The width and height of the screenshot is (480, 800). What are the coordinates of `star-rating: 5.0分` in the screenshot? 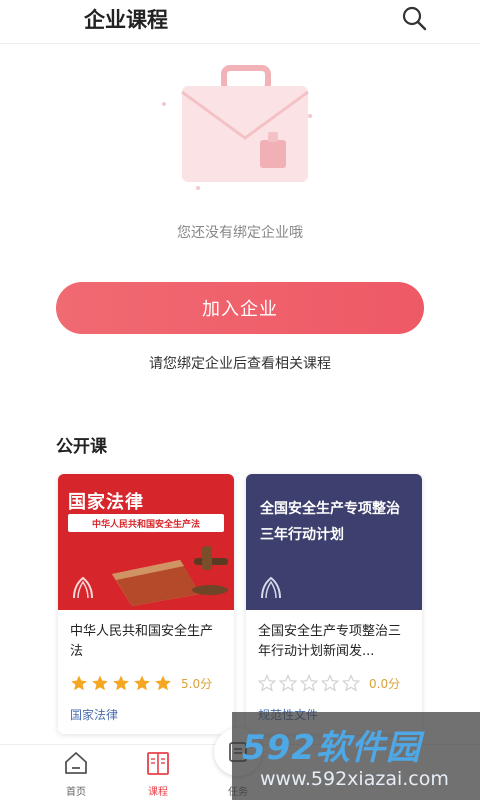 It's located at (141, 683).